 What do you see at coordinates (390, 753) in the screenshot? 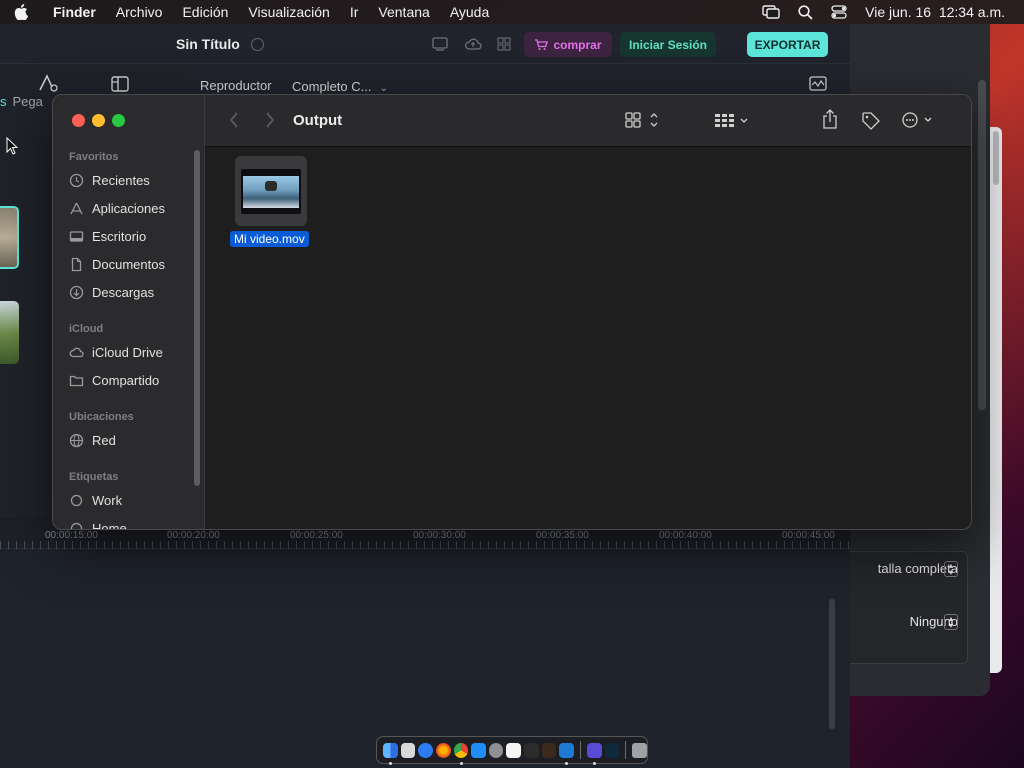
I see `finder-dock-icon` at bounding box center [390, 753].